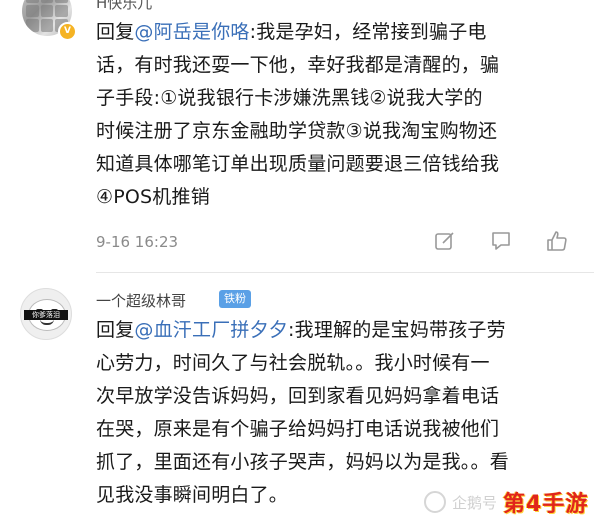  I want to click on mention-link: @阿岳是你咯, so click(191, 32).